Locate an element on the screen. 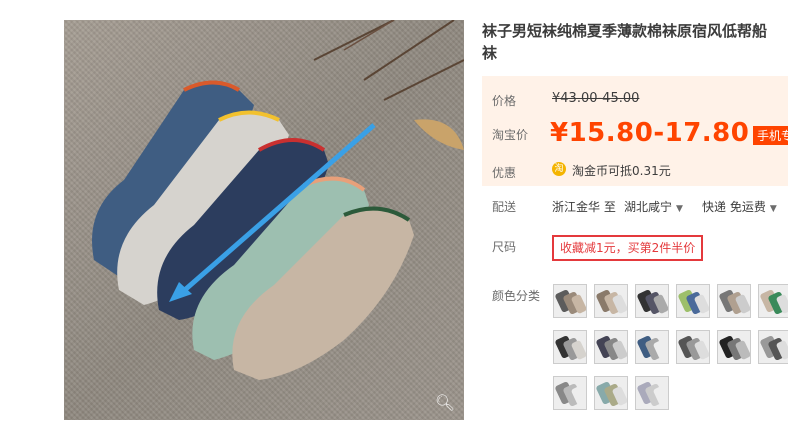  size-label: 尺码 is located at coordinates (504, 247).